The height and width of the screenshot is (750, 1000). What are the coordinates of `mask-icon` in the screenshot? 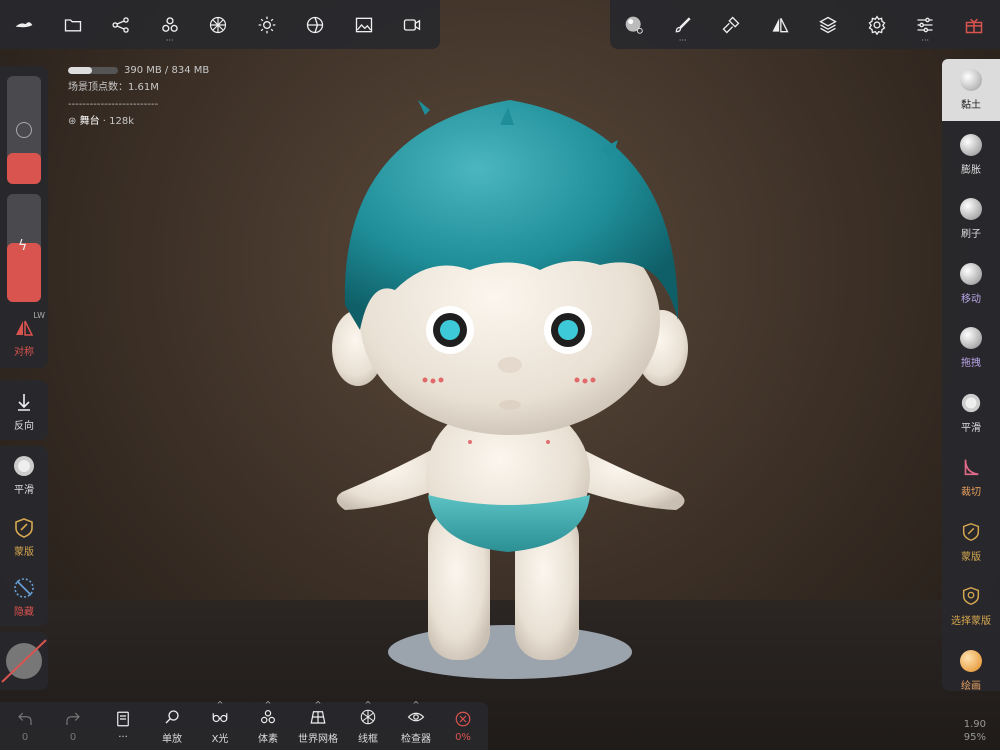 It's located at (971, 531).